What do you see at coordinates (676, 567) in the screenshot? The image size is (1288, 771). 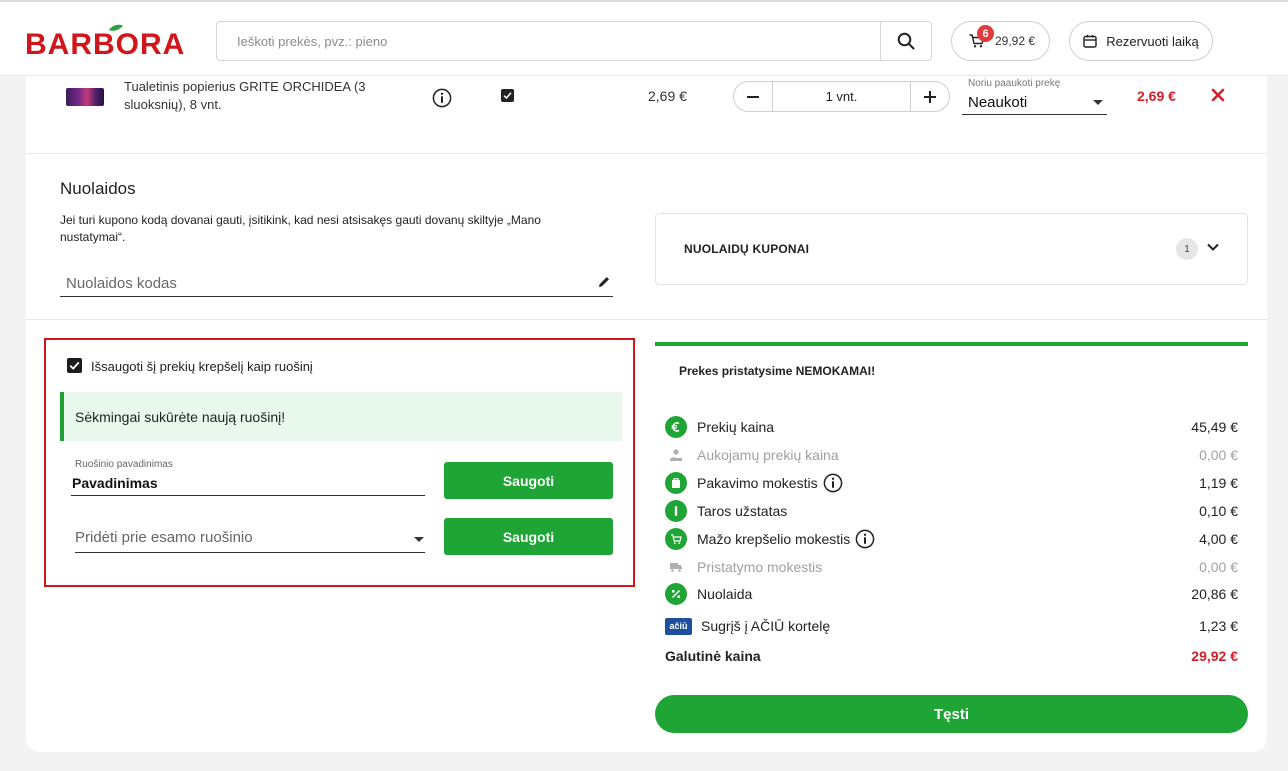 I see `truck-icon` at bounding box center [676, 567].